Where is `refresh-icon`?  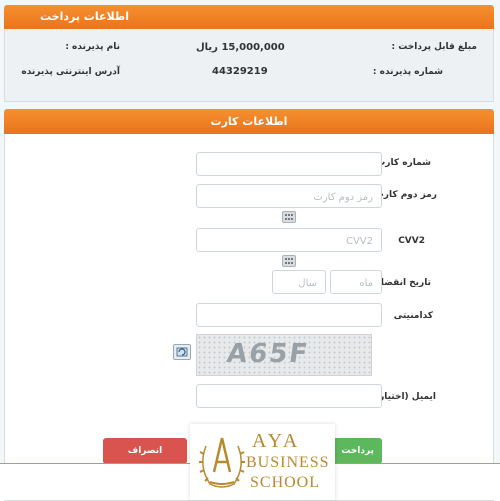
refresh-icon is located at coordinates (182, 352).